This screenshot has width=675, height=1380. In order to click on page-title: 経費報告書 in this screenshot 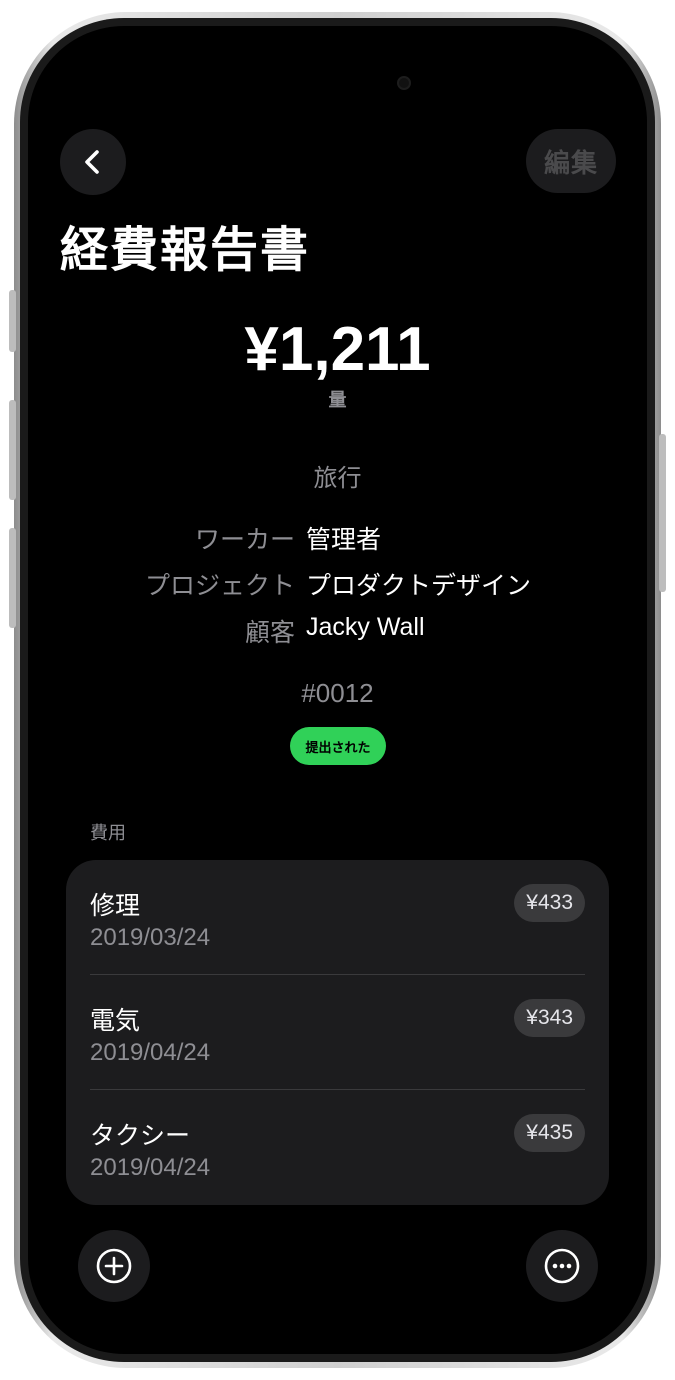, I will do `click(185, 250)`.